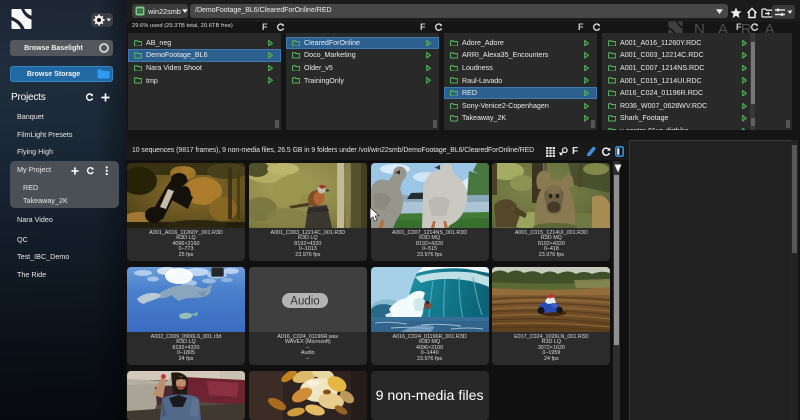  I want to click on svg-text: Audio, so click(304, 302).